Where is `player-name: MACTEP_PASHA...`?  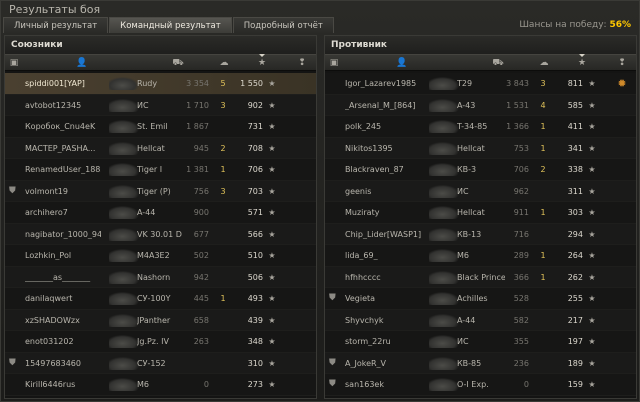 player-name: MACTEP_PASHA... is located at coordinates (63, 148).